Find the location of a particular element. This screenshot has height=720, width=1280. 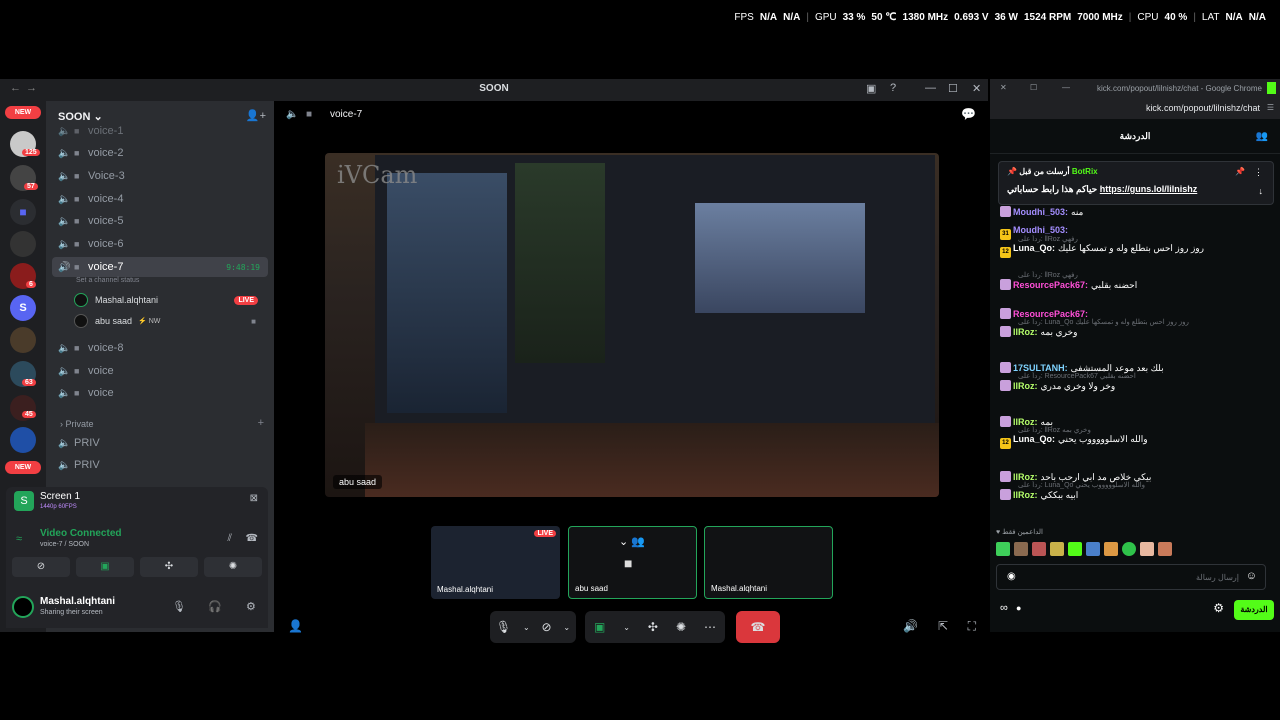

folder-icon: ■ is located at coordinates (23, 212).